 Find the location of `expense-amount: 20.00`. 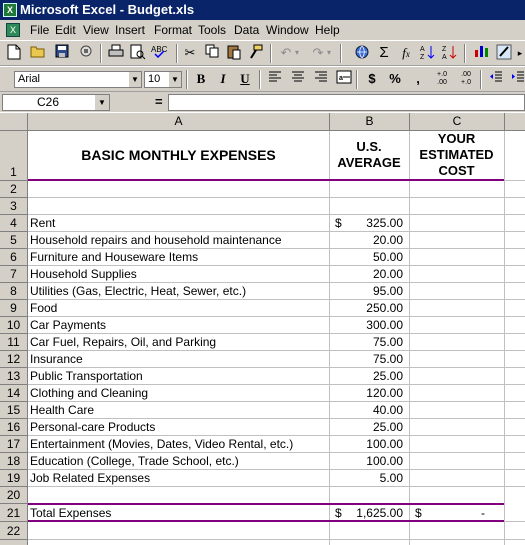

expense-amount: 20.00 is located at coordinates (387, 274).